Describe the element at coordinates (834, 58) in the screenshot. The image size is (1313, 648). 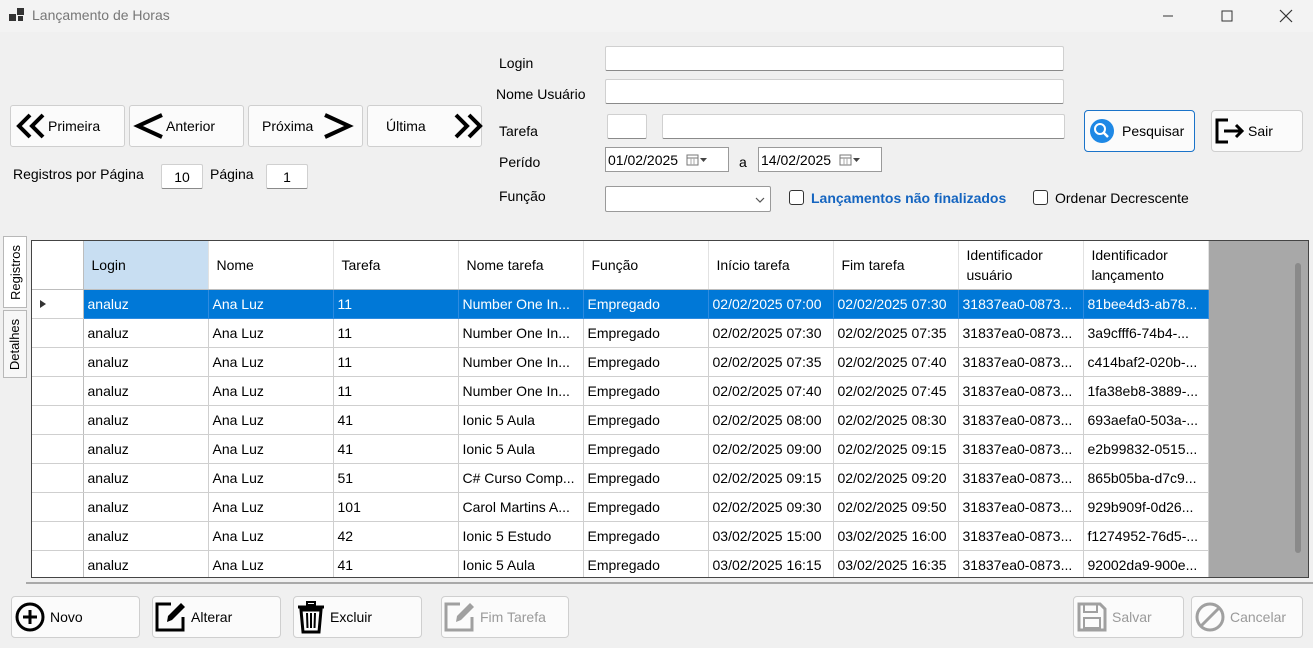
I see `login-input` at that location.